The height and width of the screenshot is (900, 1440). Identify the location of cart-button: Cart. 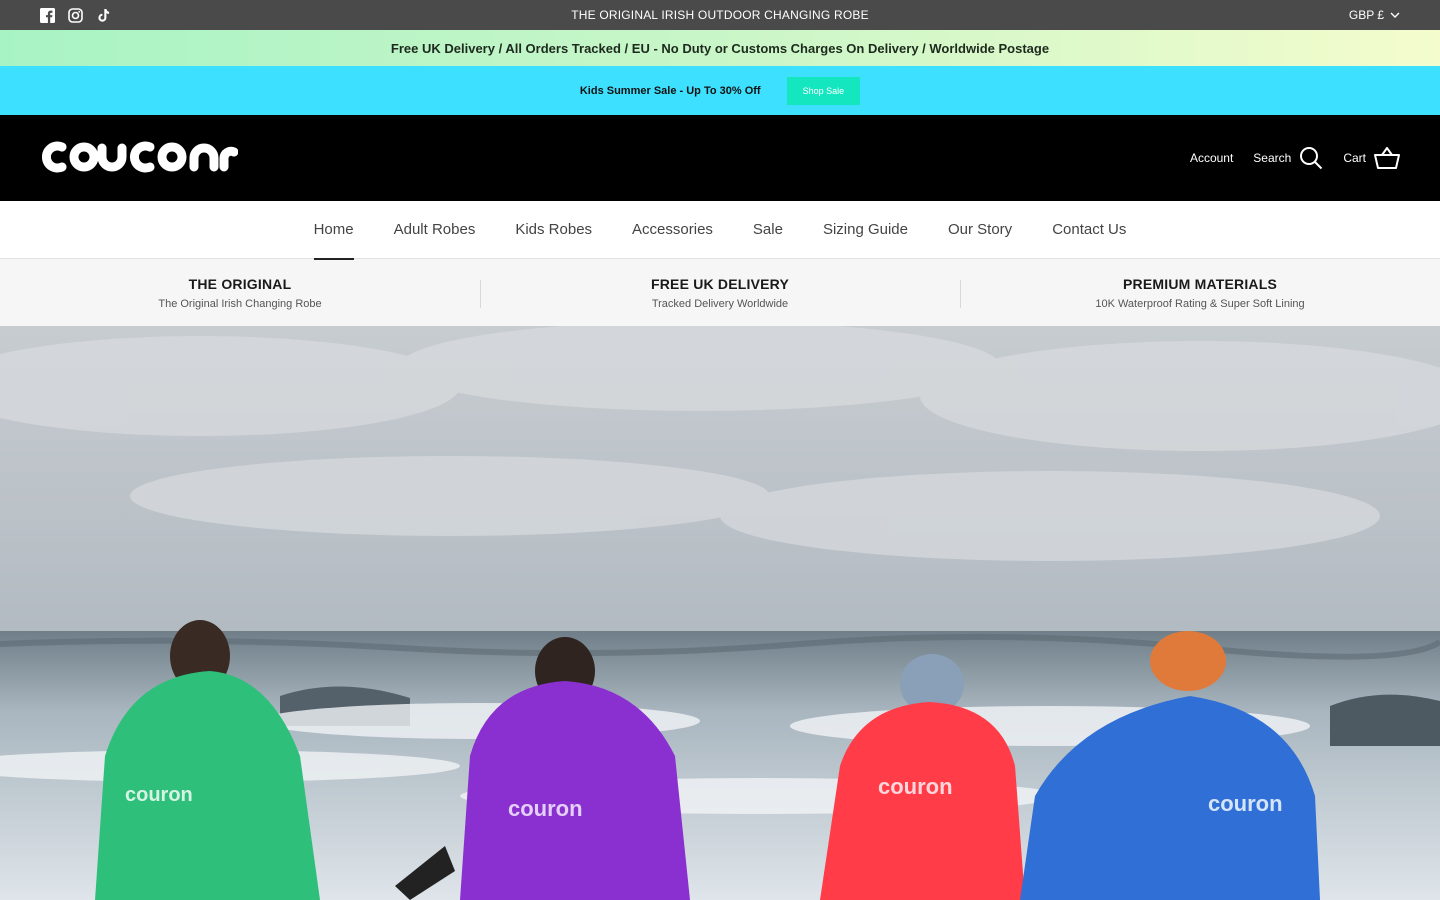
(1371, 158).